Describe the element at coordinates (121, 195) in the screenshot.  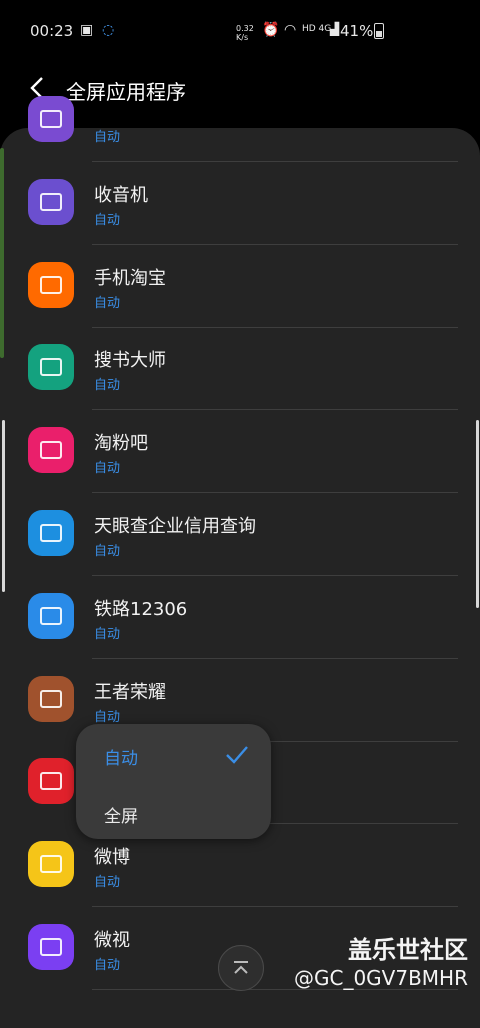
I see `app-name: 收音机` at that location.